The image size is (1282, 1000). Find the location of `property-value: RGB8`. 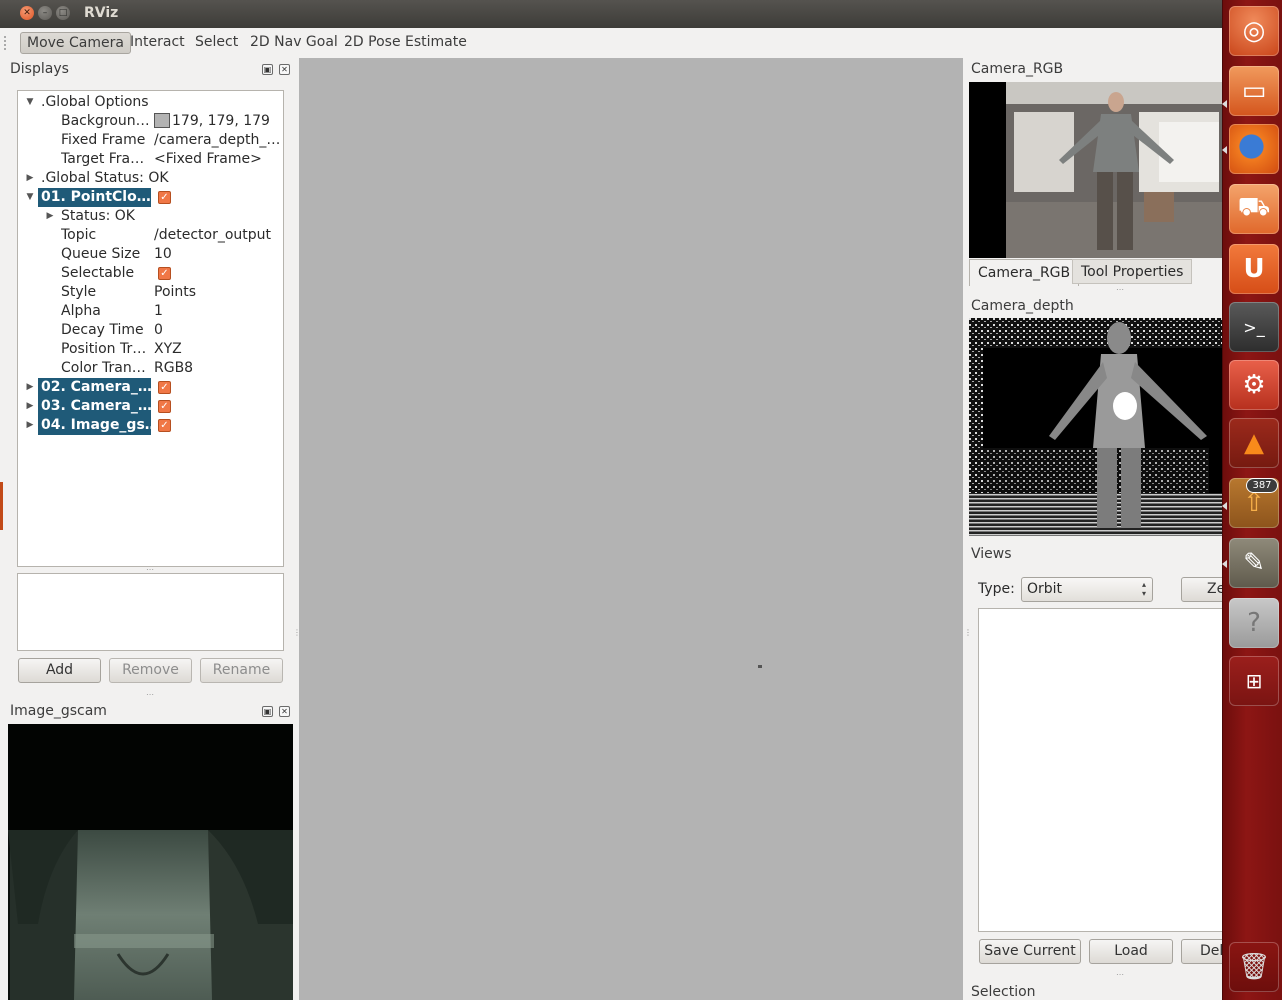

property-value: RGB8 is located at coordinates (217, 368).